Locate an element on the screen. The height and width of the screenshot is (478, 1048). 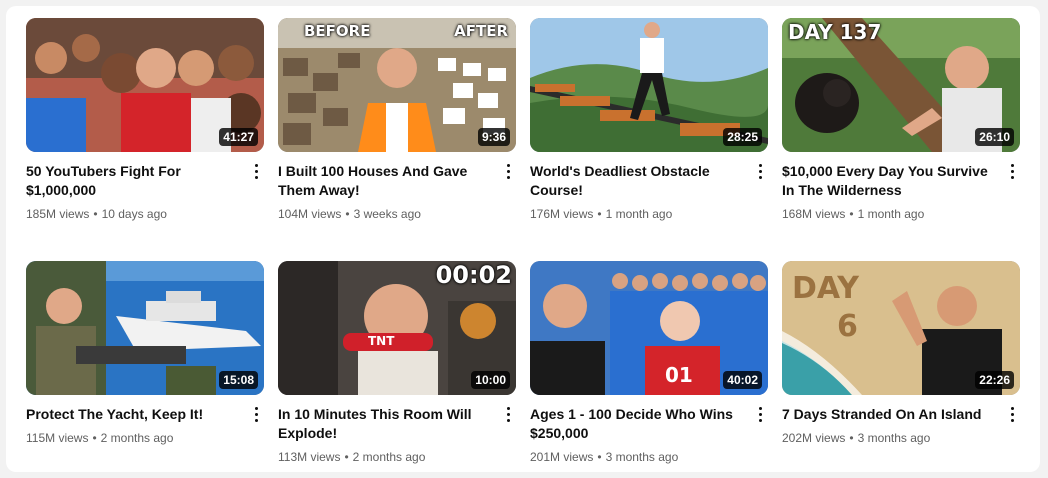
video-stats: 202M views • 3 months ago is located at coordinates (901, 438).